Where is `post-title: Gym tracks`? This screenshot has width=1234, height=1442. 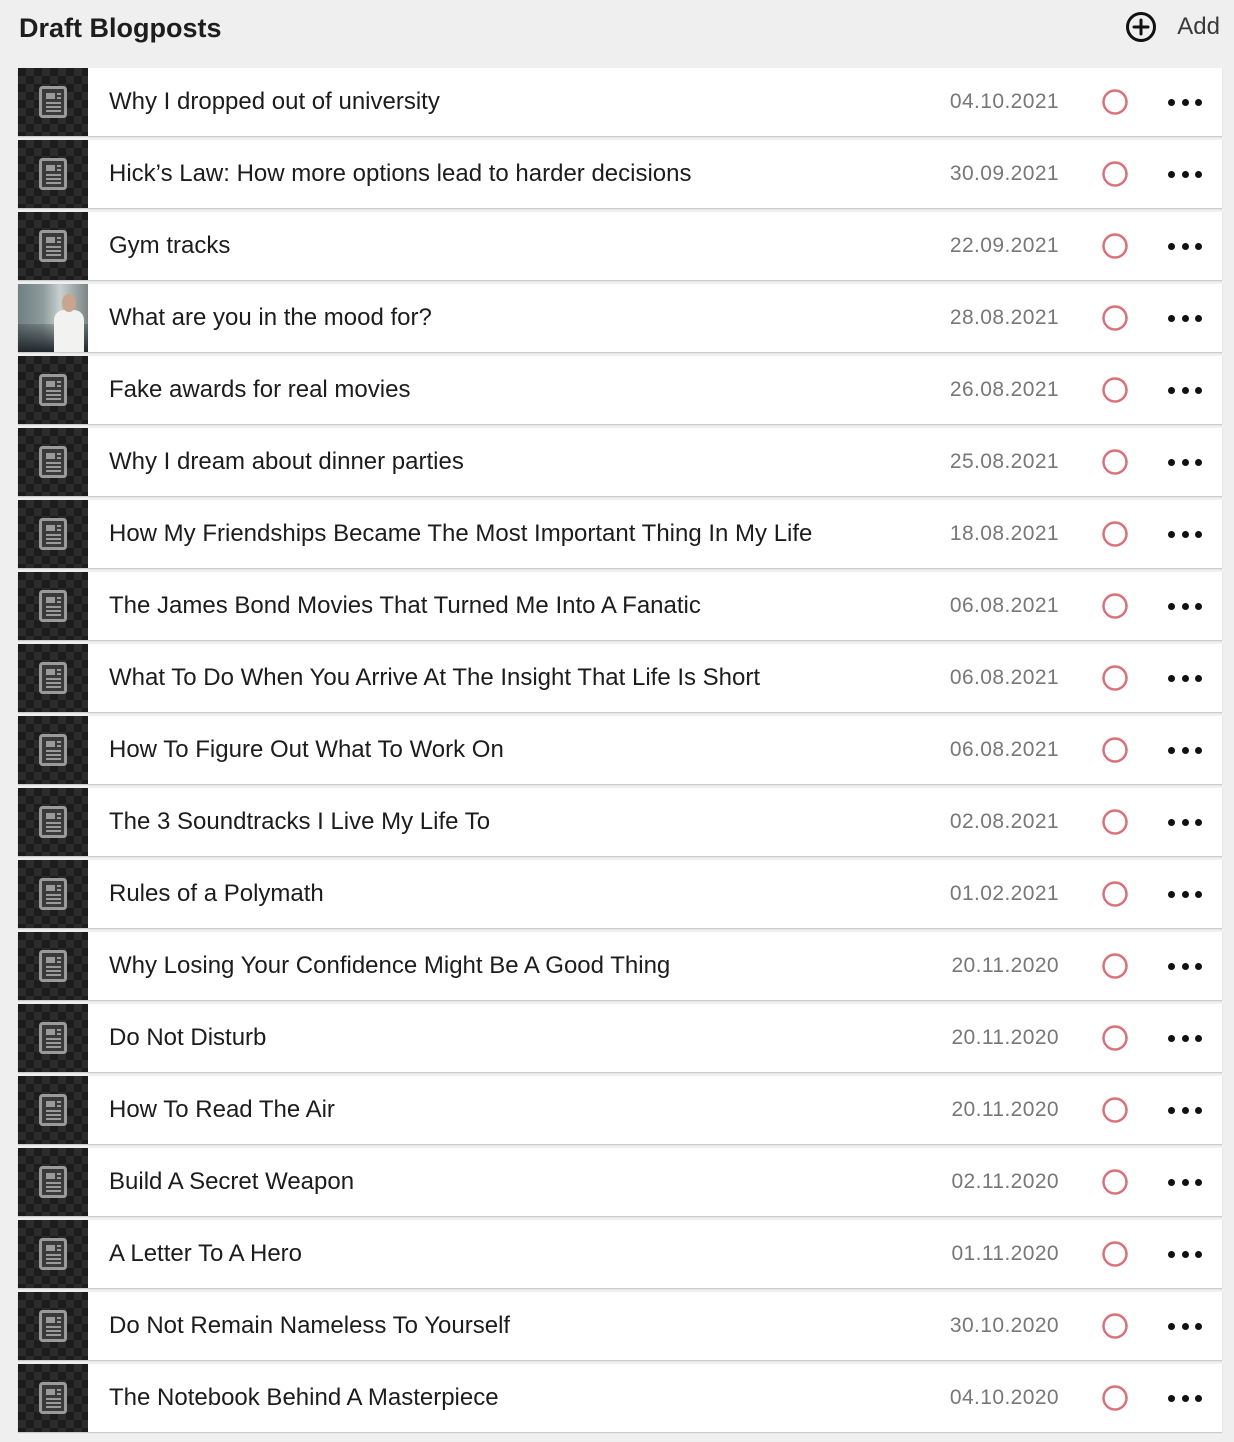
post-title: Gym tracks is located at coordinates (170, 245).